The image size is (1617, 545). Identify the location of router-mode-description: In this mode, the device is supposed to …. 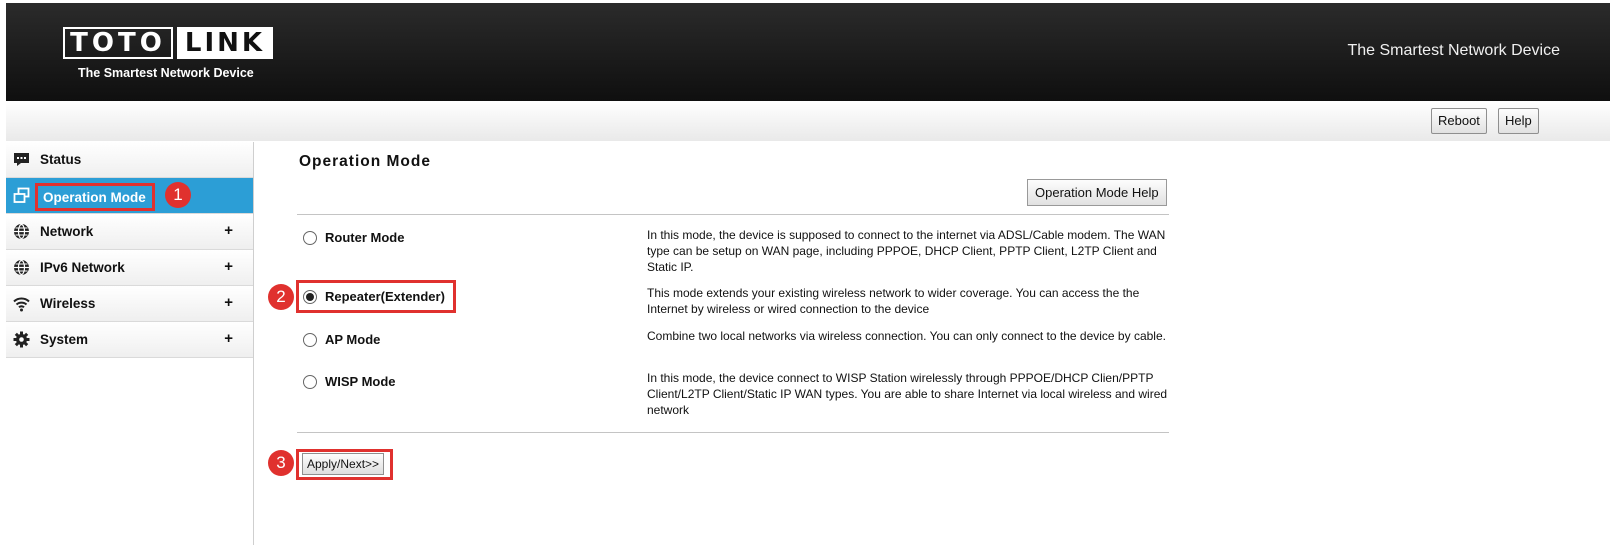
(906, 251).